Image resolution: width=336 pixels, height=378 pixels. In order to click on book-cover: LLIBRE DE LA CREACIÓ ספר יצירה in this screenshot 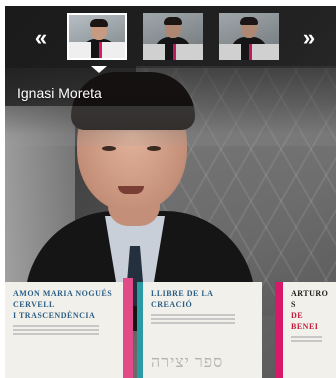, I will do `click(199, 330)`.